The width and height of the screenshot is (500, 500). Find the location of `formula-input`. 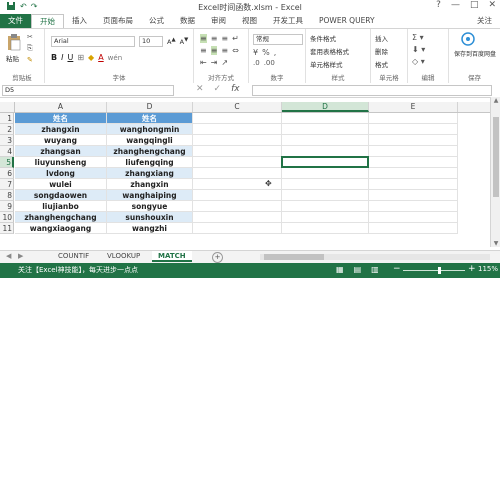

formula-input is located at coordinates (372, 90).